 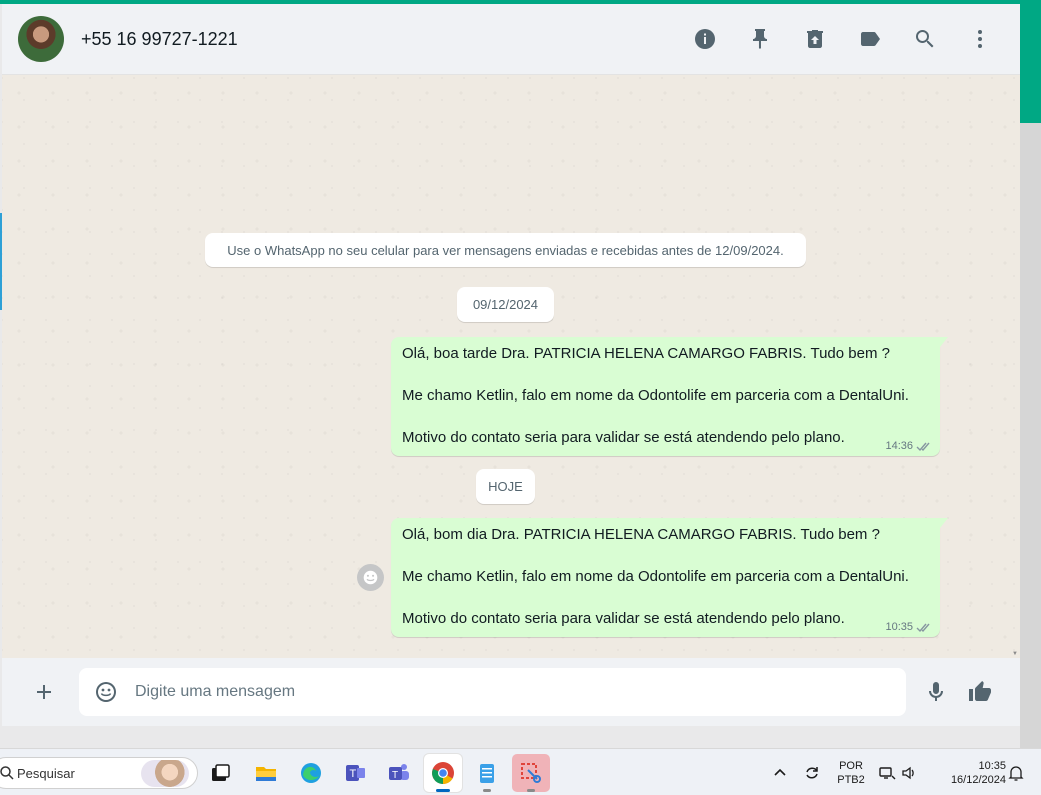 I want to click on smiley-icon, so click(x=370, y=577).